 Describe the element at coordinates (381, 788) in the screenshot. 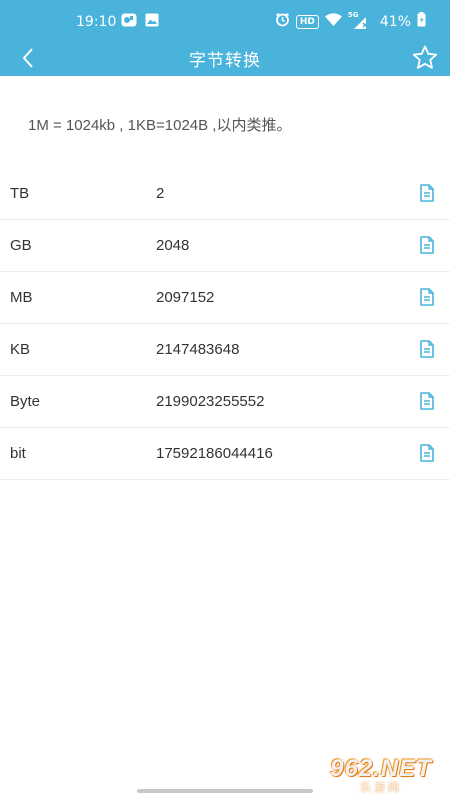

I see `watermark-subtitle: 乐游网` at that location.